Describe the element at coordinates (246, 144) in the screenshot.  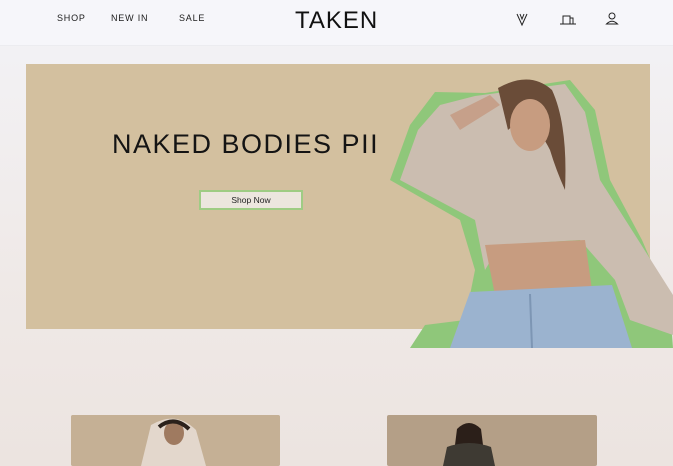
I see `hero-title: NAKED BODIES PII` at that location.